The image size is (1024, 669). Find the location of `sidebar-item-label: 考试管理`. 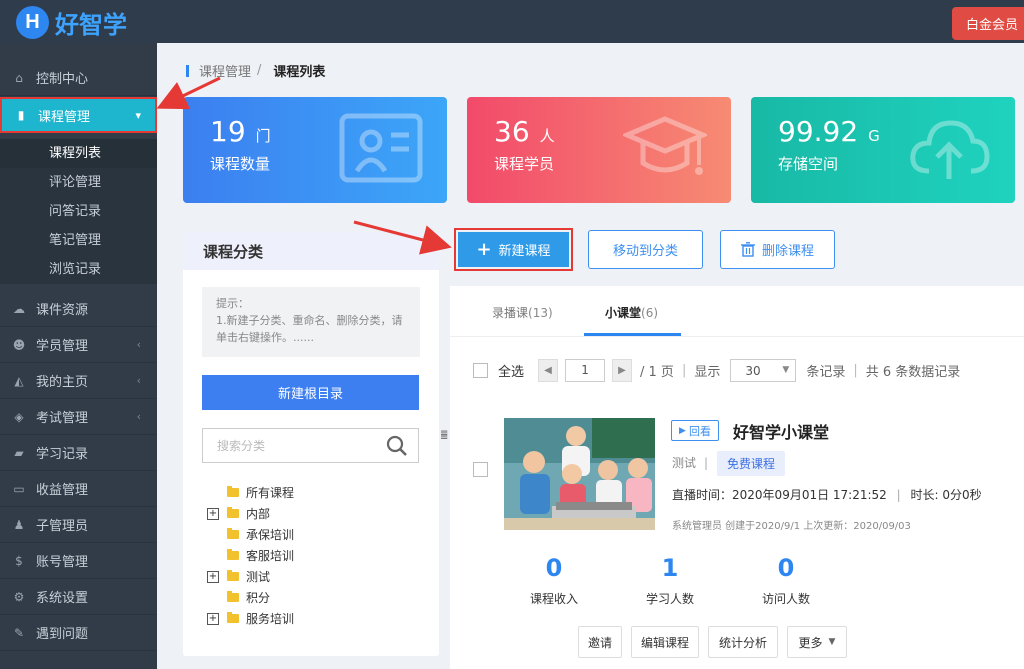

sidebar-item-label: 考试管理 is located at coordinates (62, 418).